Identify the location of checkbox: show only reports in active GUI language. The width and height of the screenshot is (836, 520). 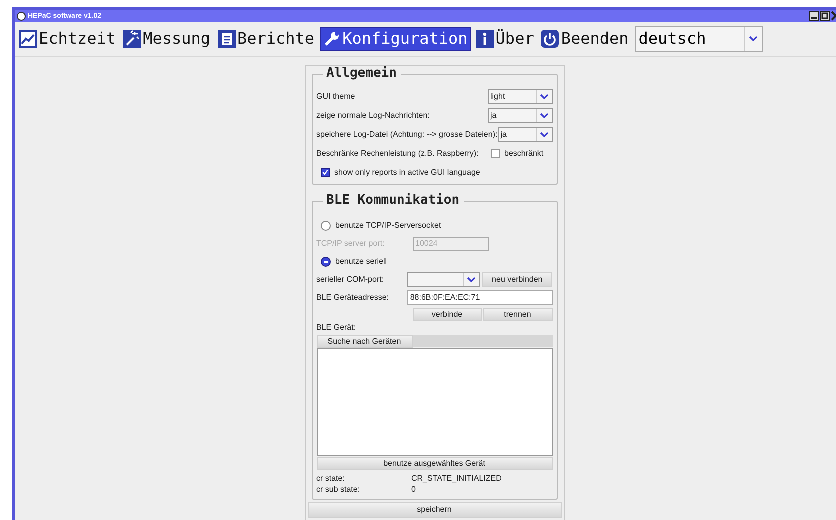
(398, 172).